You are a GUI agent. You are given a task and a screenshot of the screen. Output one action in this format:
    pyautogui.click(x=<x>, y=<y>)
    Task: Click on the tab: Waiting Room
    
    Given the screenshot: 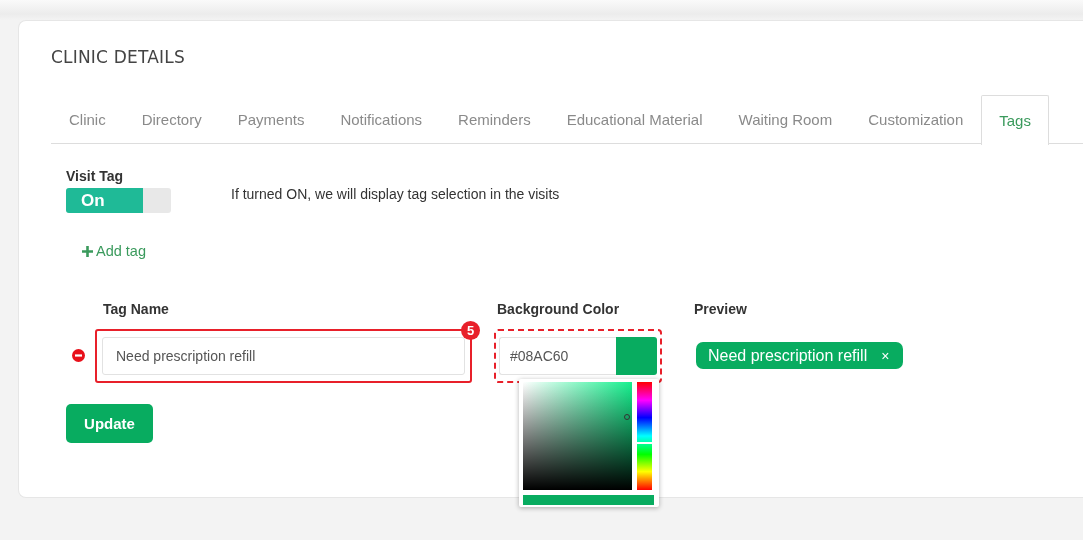 What is the action you would take?
    pyautogui.click(x=785, y=119)
    